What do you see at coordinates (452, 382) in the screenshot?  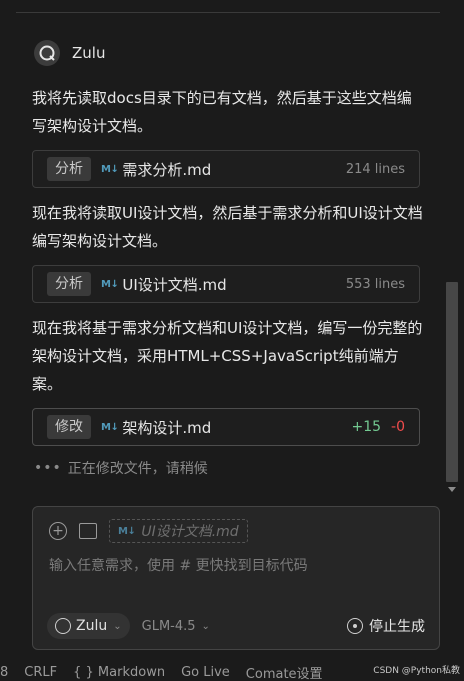 I see `scrollbar-thumb` at bounding box center [452, 382].